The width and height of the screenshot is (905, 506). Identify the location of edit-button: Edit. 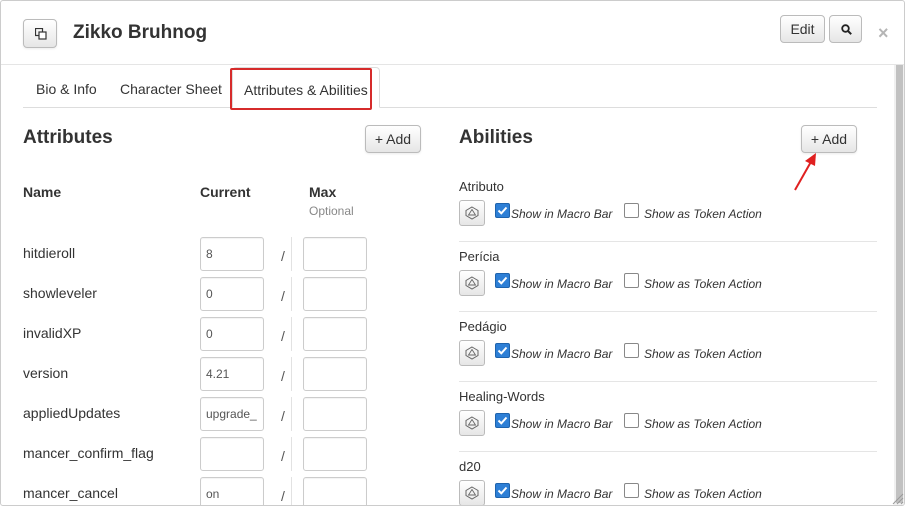
(802, 29).